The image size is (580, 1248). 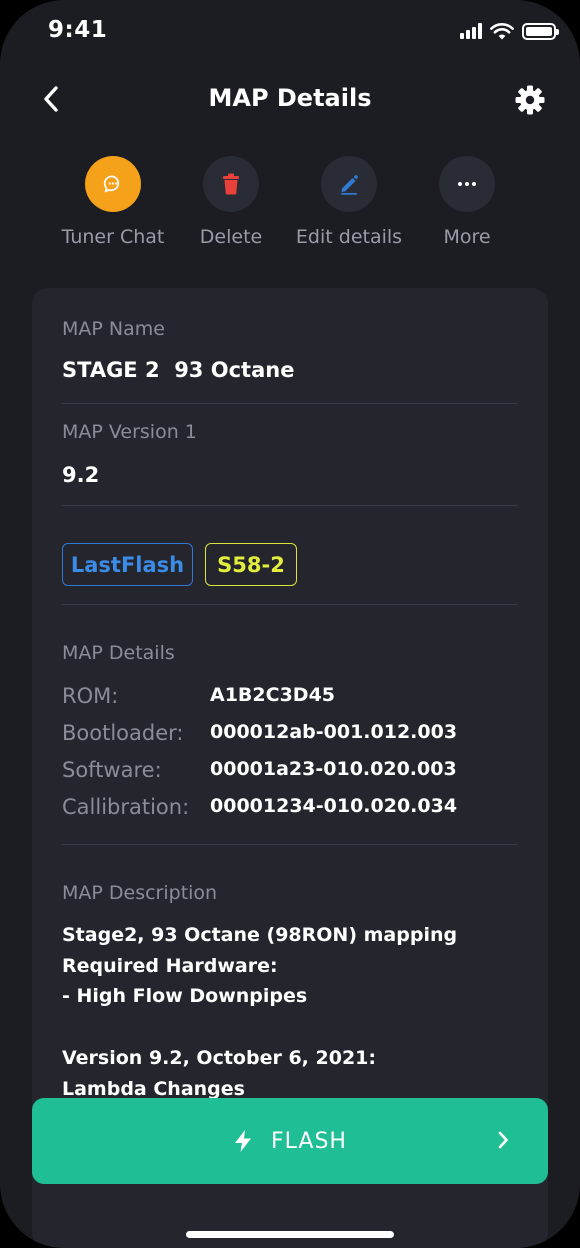 I want to click on flash-button: FLASH, so click(x=290, y=1141).